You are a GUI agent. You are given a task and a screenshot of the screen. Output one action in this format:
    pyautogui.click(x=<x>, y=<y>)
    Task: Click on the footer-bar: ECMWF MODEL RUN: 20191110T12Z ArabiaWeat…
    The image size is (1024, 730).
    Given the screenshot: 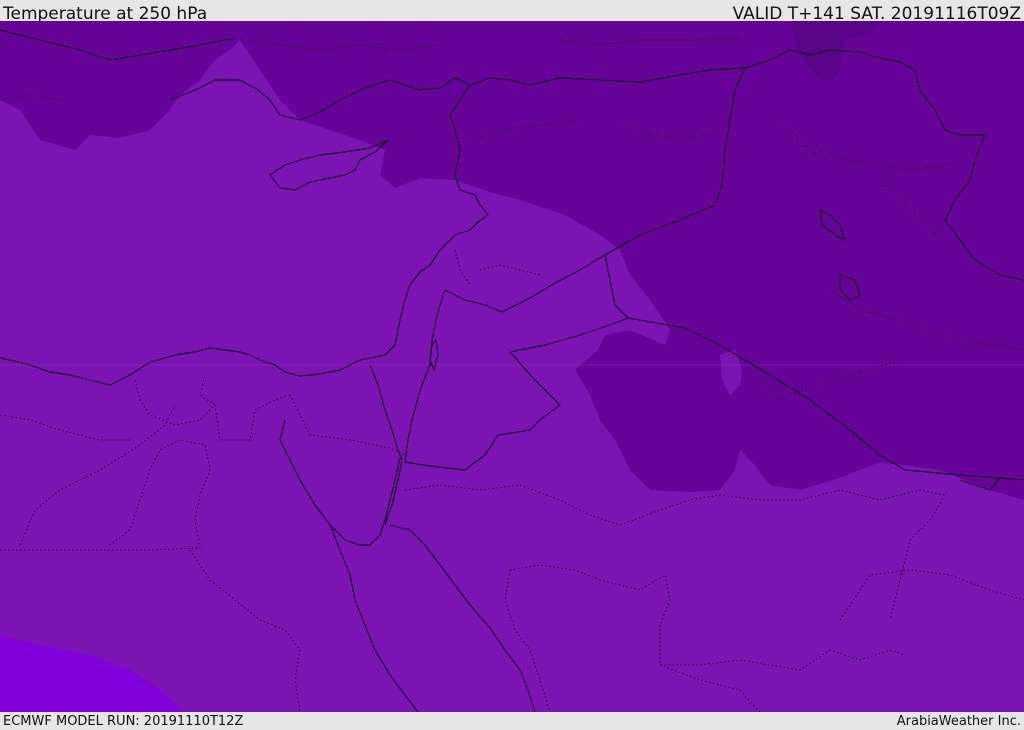 What is the action you would take?
    pyautogui.click(x=512, y=720)
    